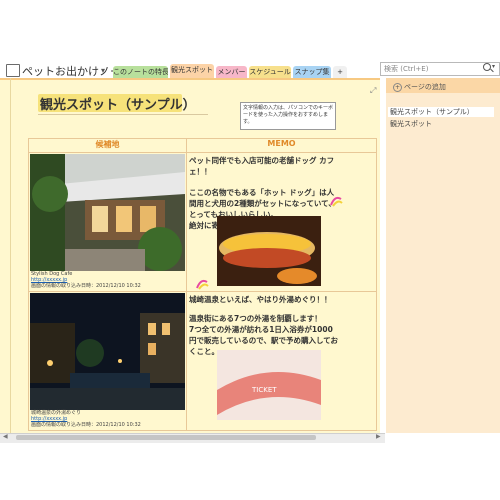  I want to click on search-scope-chevron-icon: ▾, so click(493, 66).